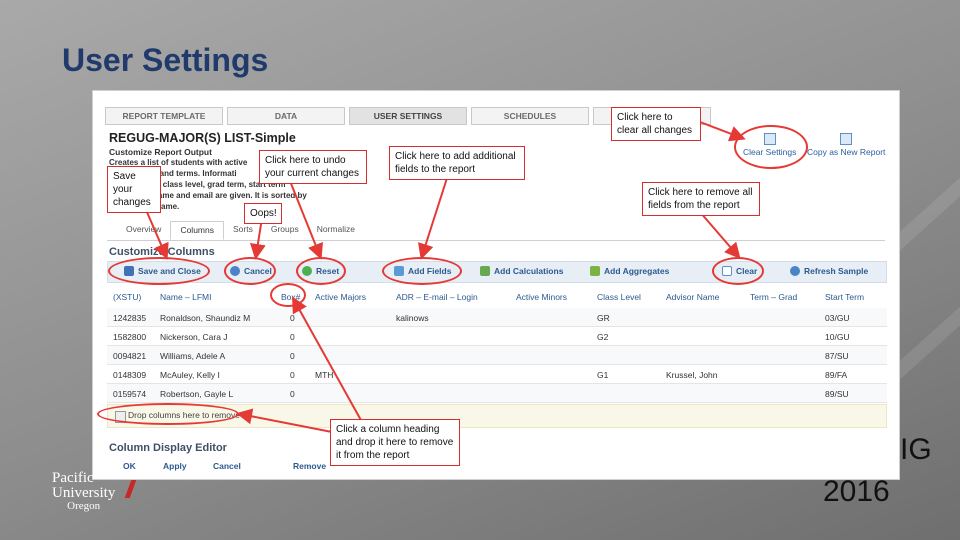 This screenshot has width=960, height=540. I want to click on aggregate-icon, so click(595, 271).